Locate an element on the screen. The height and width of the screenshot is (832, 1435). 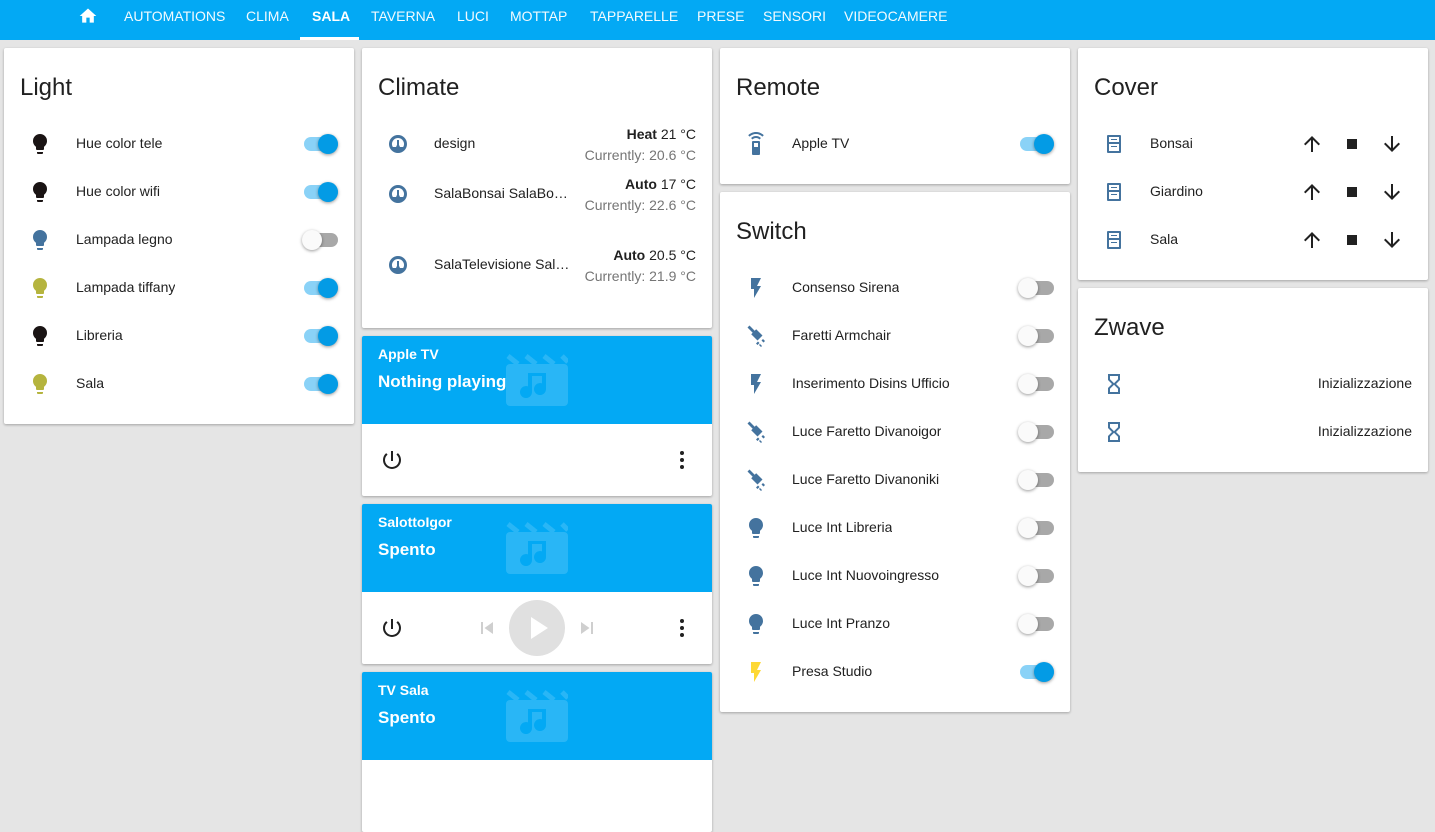
spotlight-icon is located at coordinates (756, 480).